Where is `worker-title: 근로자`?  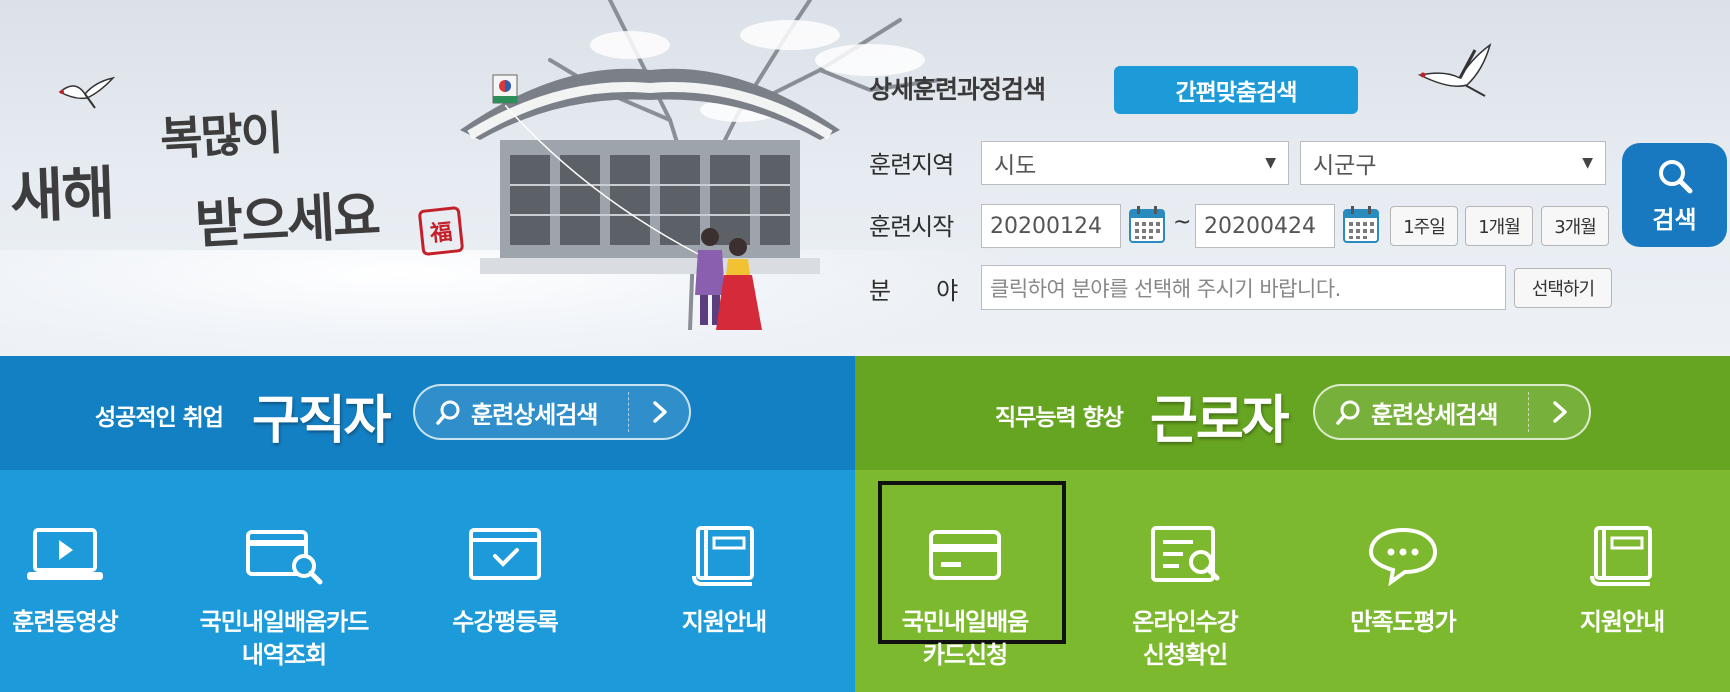 worker-title: 근로자 is located at coordinates (1220, 421).